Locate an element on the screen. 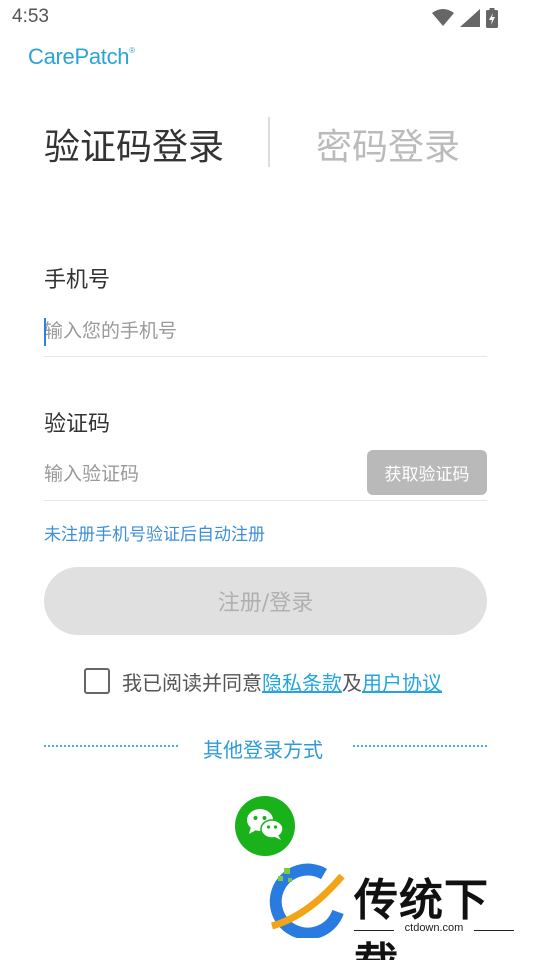  tab-divider is located at coordinates (269, 142).